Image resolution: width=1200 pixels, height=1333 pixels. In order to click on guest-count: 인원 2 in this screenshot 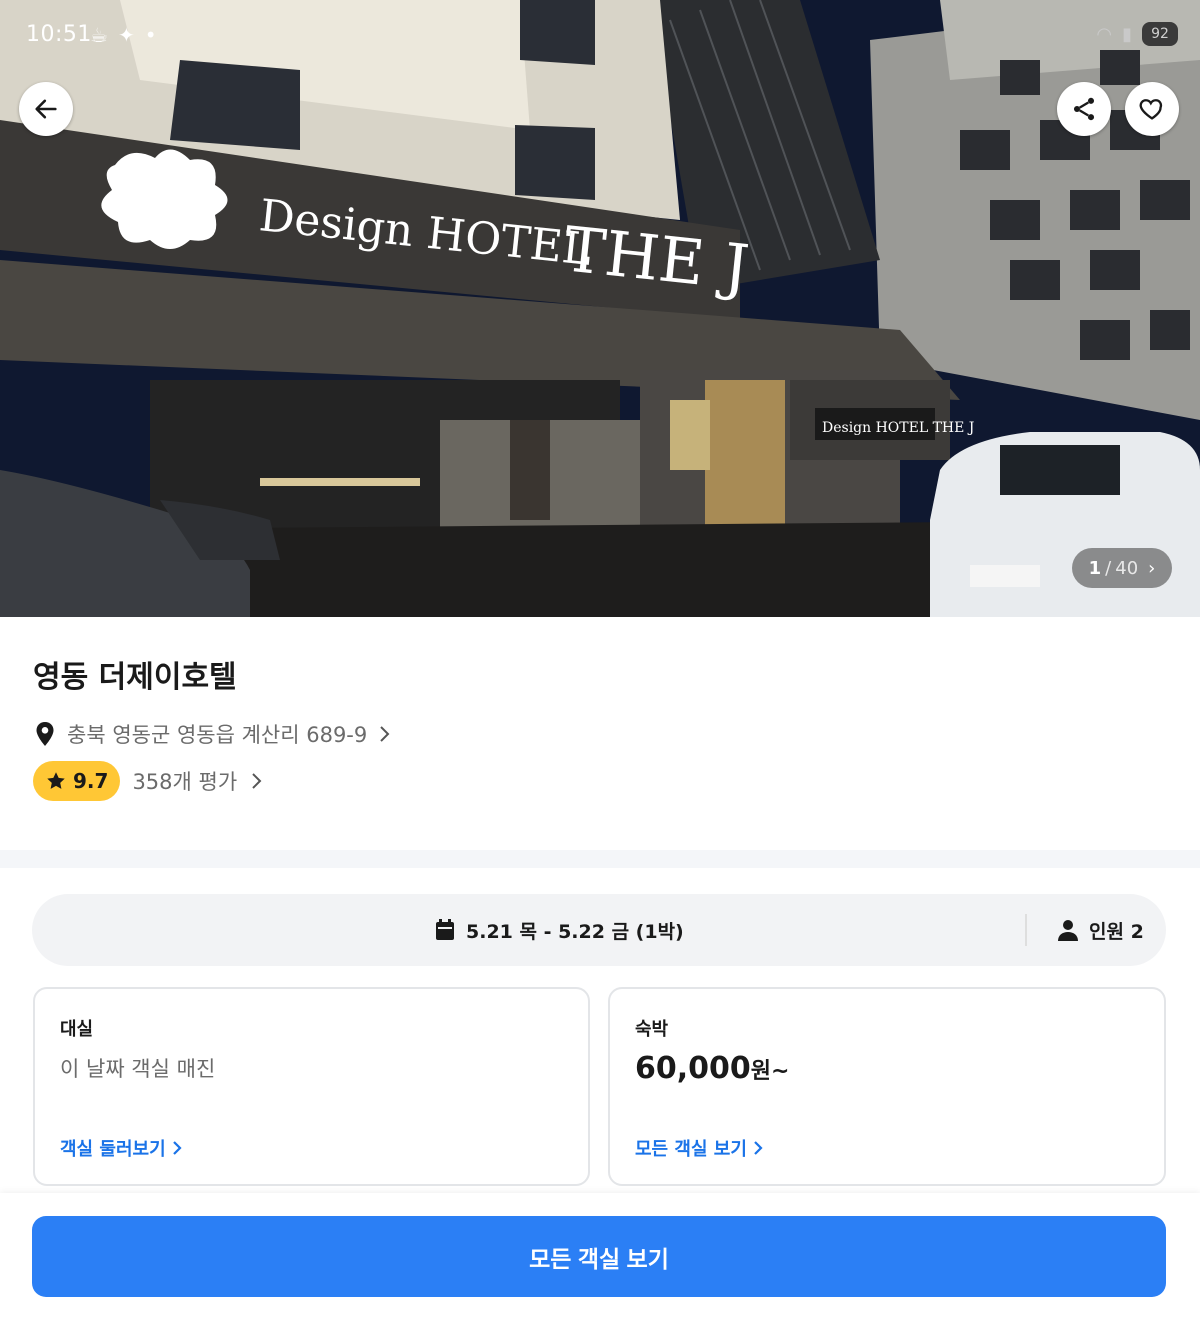, I will do `click(1116, 931)`.